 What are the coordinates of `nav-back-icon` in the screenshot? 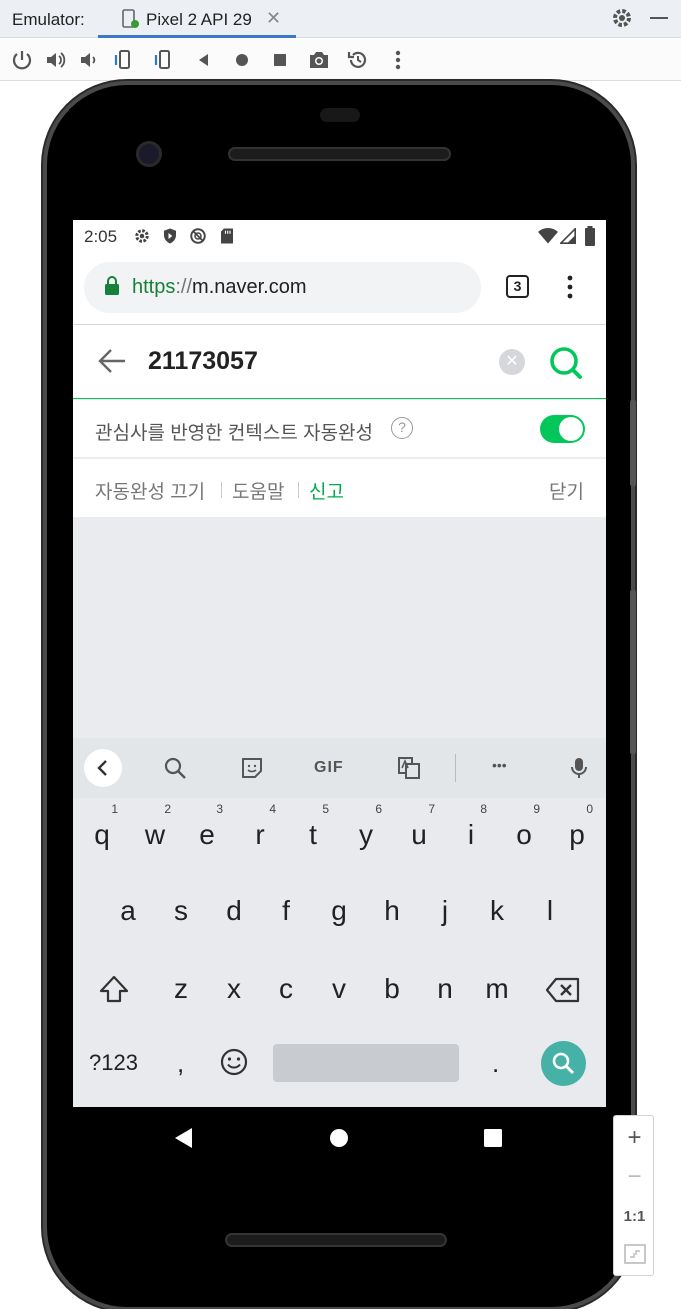 It's located at (184, 1140).